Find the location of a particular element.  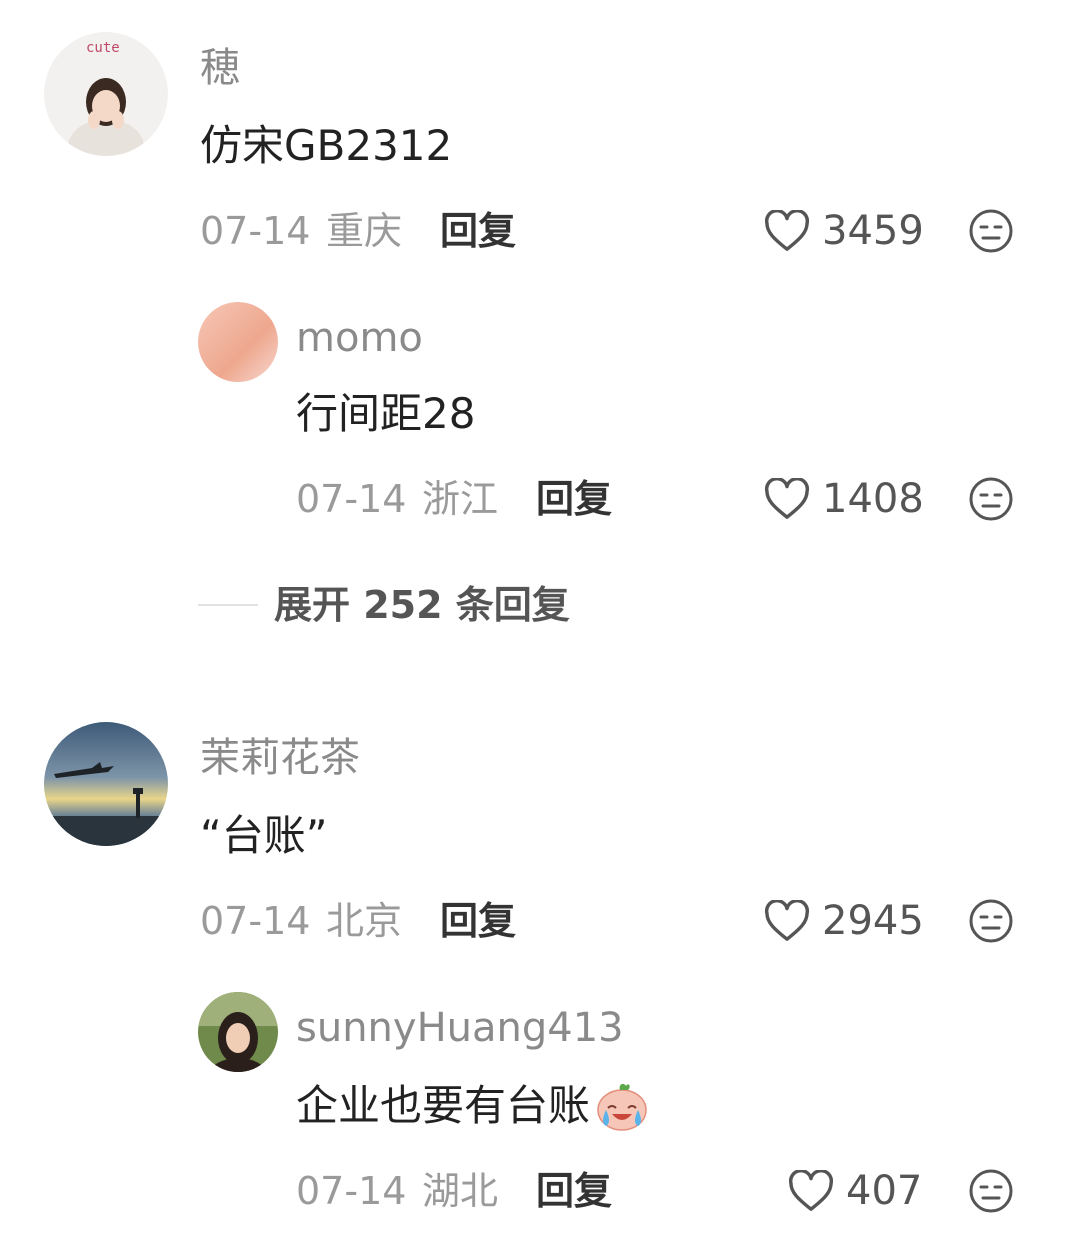

like-button: 2945 is located at coordinates (844, 921).